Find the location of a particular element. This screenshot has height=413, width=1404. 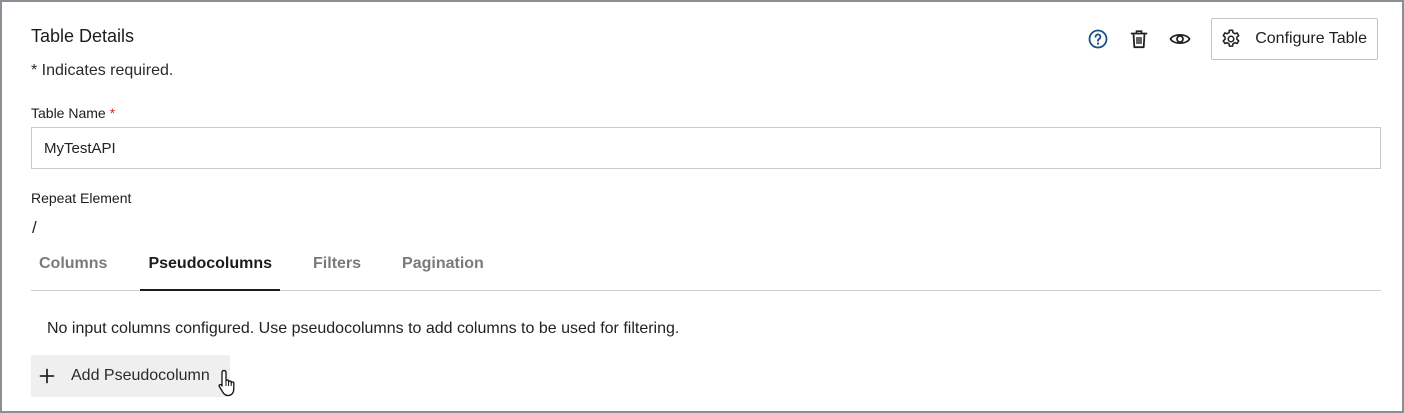

required-note: * Indicates required. is located at coordinates (102, 70).